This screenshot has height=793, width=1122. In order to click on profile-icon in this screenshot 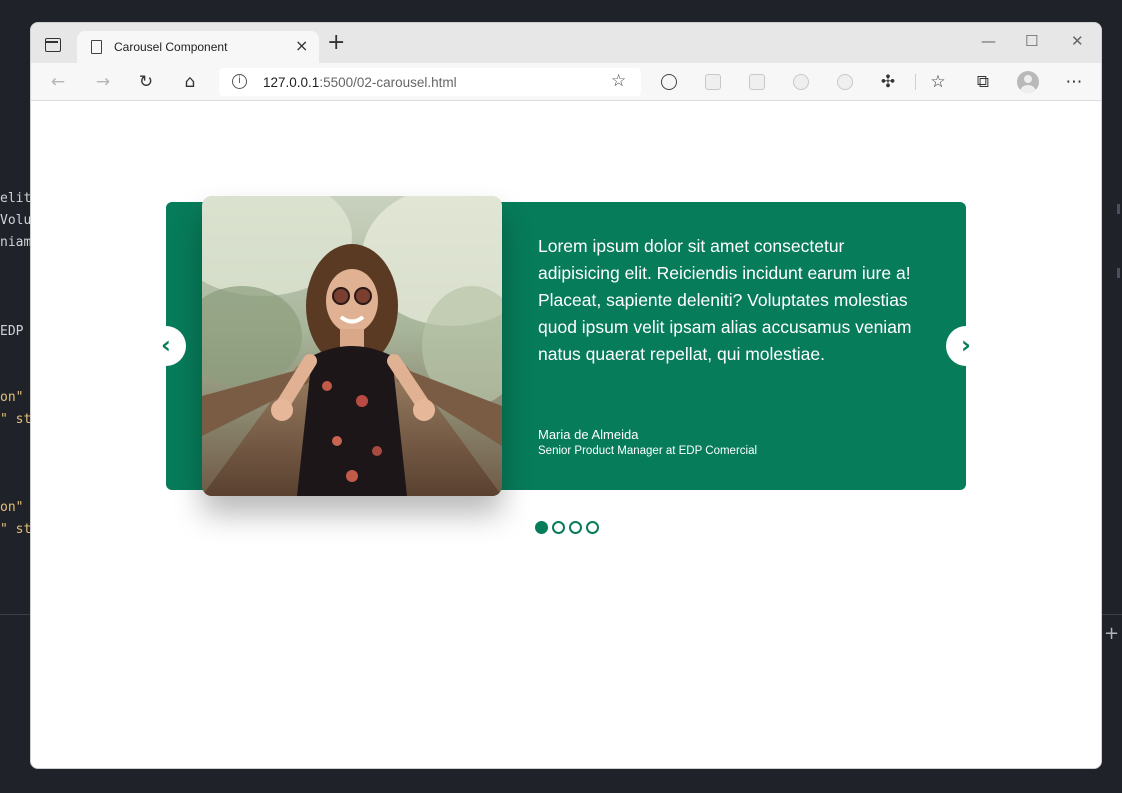, I will do `click(1028, 82)`.